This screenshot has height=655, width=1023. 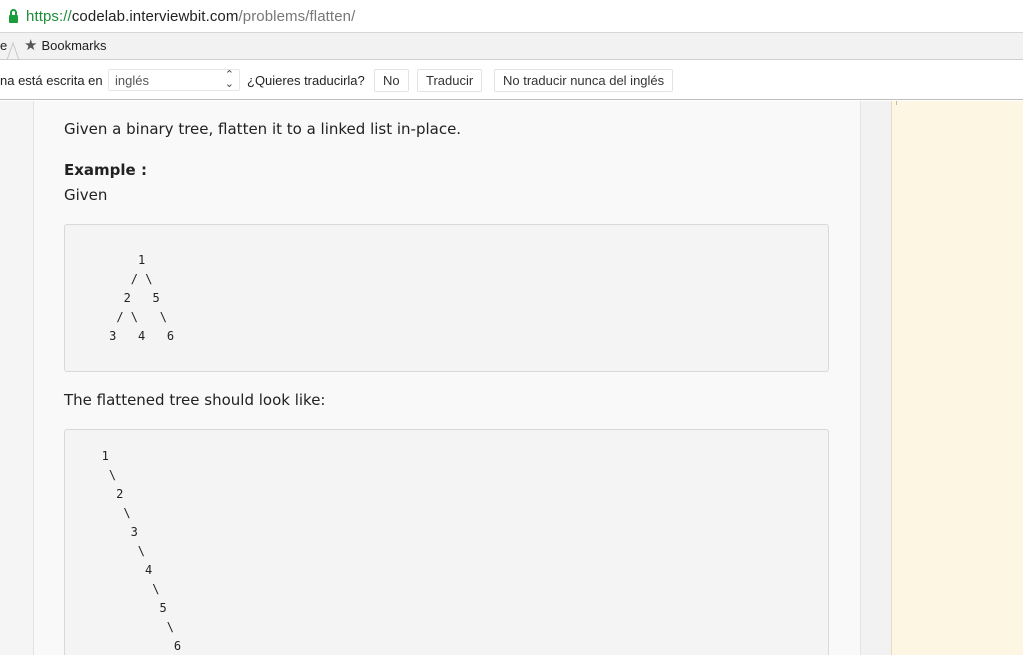 I want to click on no-button: No, so click(x=391, y=80).